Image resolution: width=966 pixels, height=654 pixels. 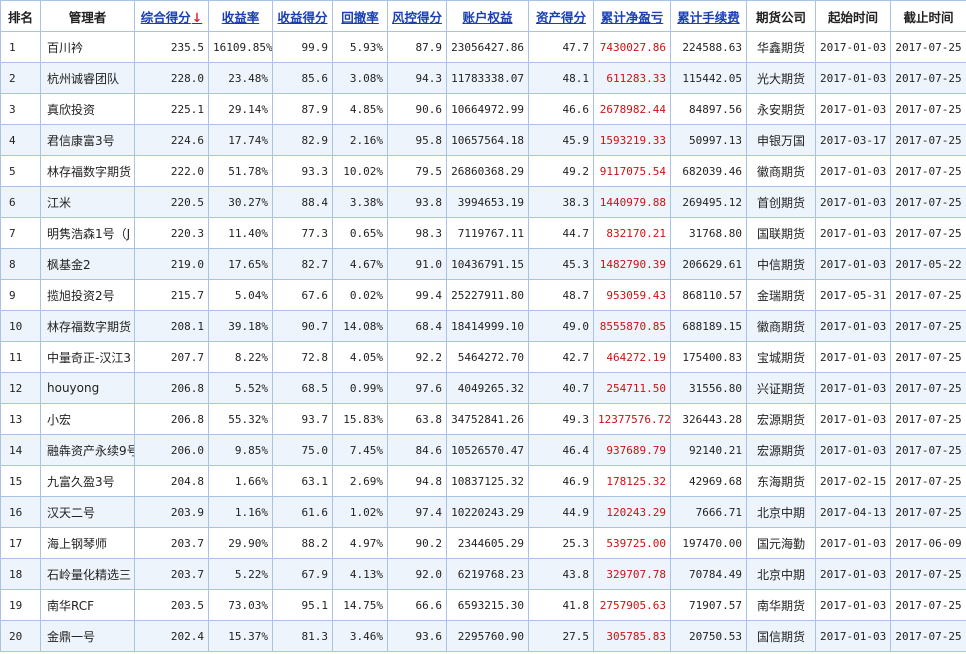 What do you see at coordinates (20, 574) in the screenshot?
I see `cell-rank: 18` at bounding box center [20, 574].